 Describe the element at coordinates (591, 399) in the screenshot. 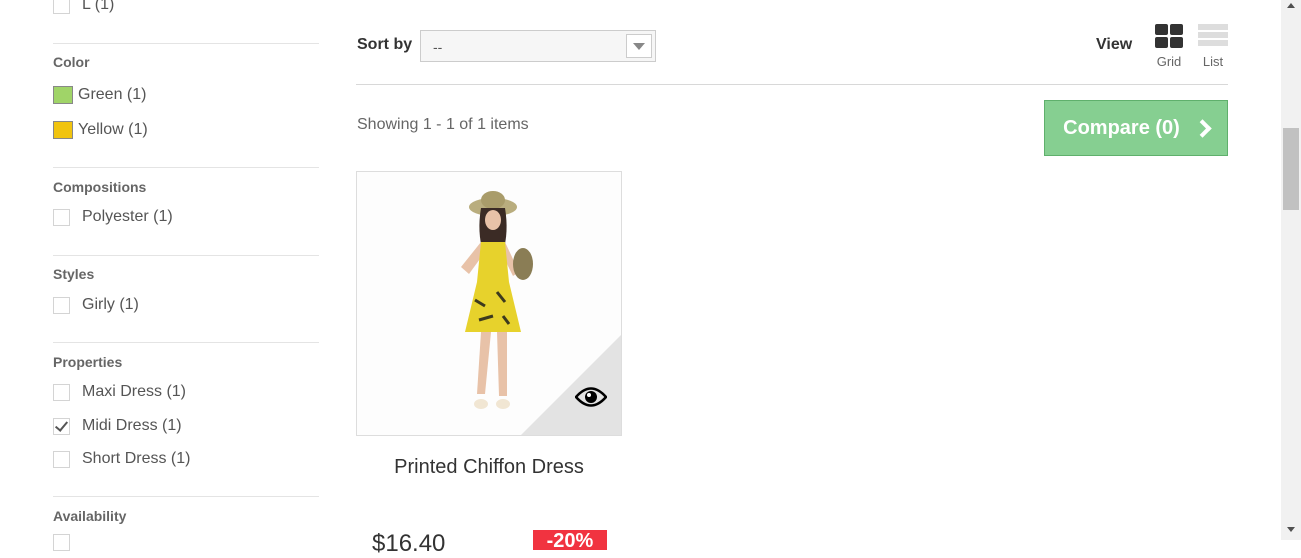

I see `eye-icon` at that location.